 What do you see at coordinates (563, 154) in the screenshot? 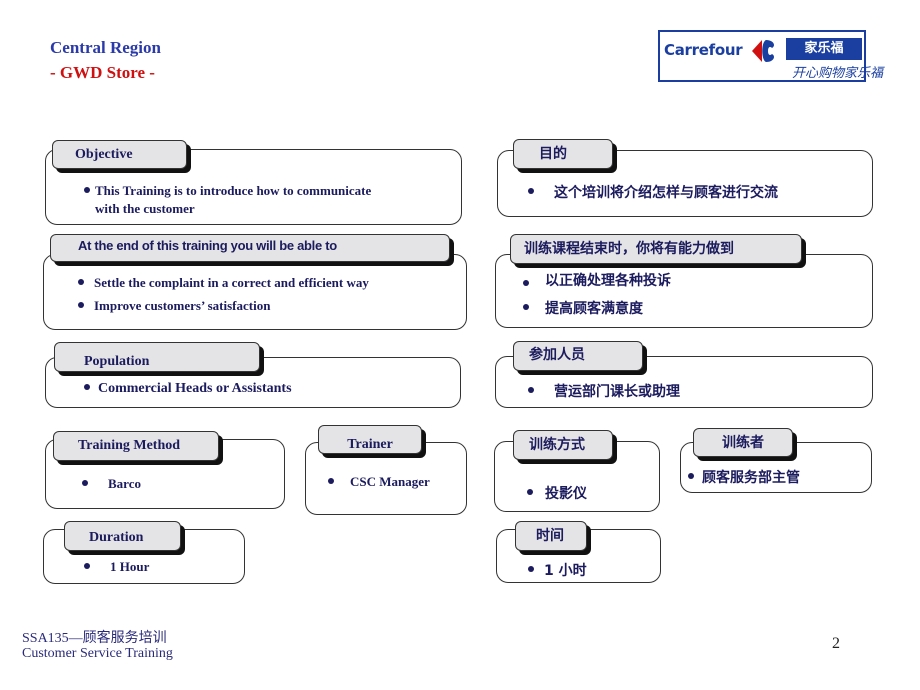
I see `cn-objective-tab: 目的` at bounding box center [563, 154].